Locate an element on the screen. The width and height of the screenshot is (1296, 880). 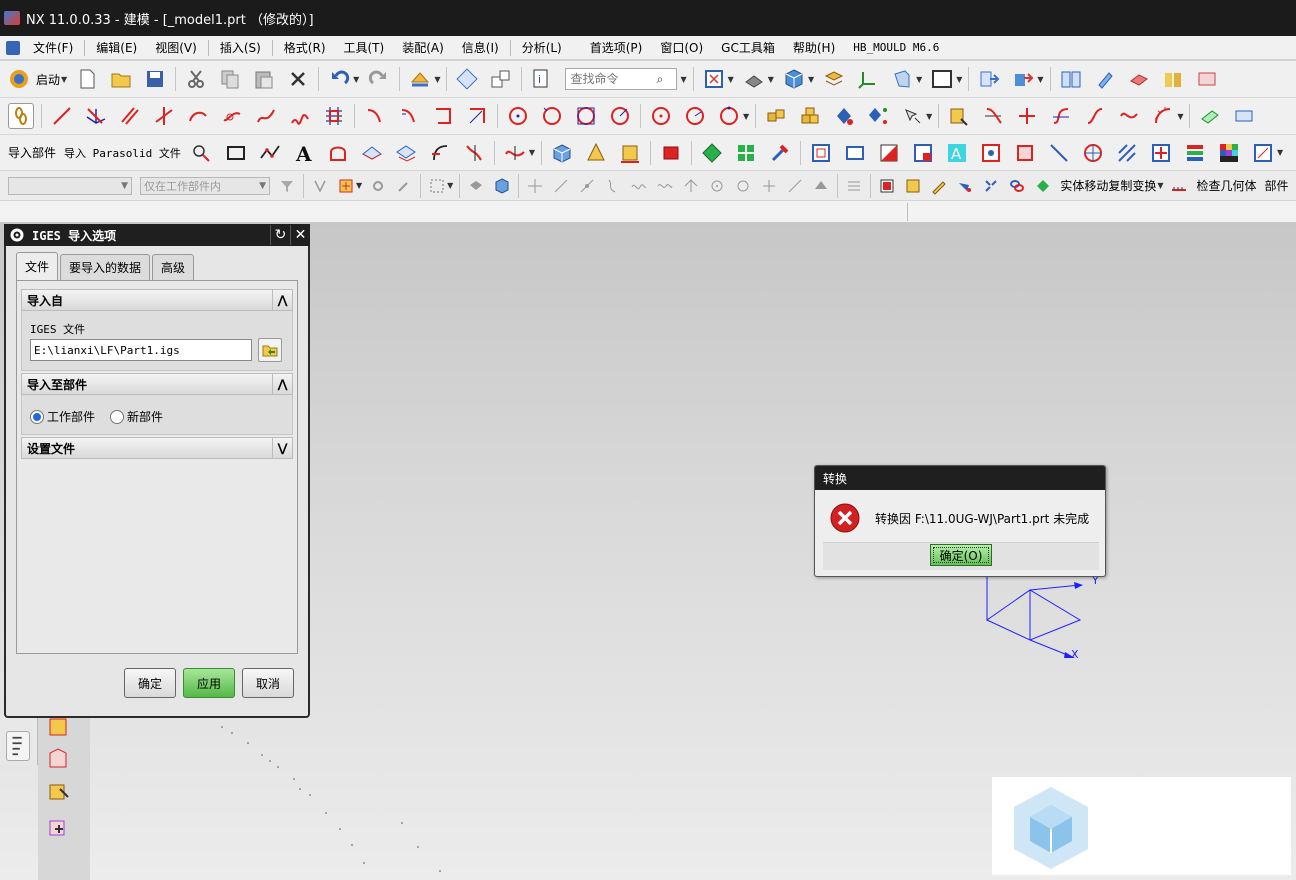
block-icon is located at coordinates (562, 153).